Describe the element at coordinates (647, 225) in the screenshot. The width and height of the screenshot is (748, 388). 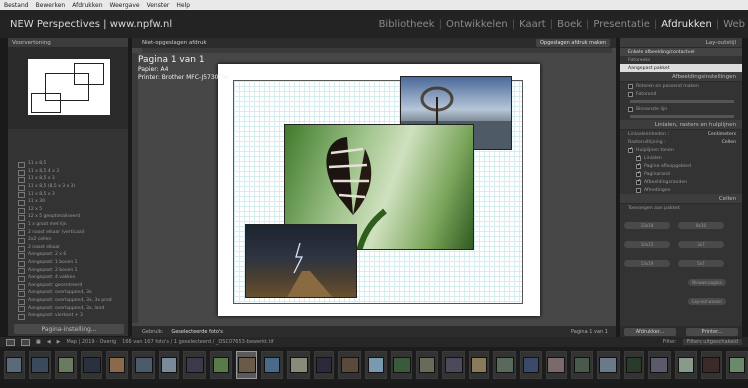
I see `cell-size-button: 13x18` at that location.